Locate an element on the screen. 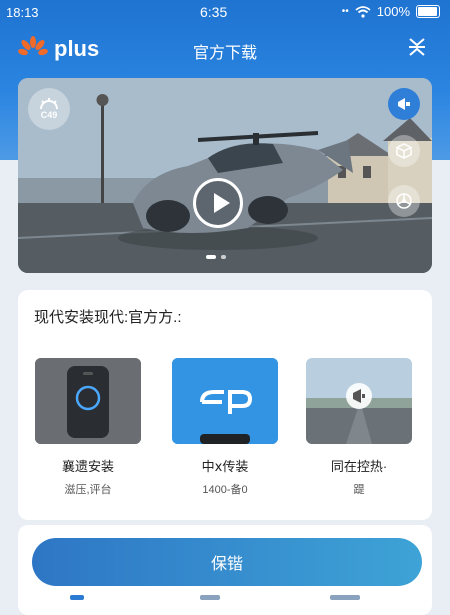  app-bar: plus 官方下载 is located at coordinates (225, 50).